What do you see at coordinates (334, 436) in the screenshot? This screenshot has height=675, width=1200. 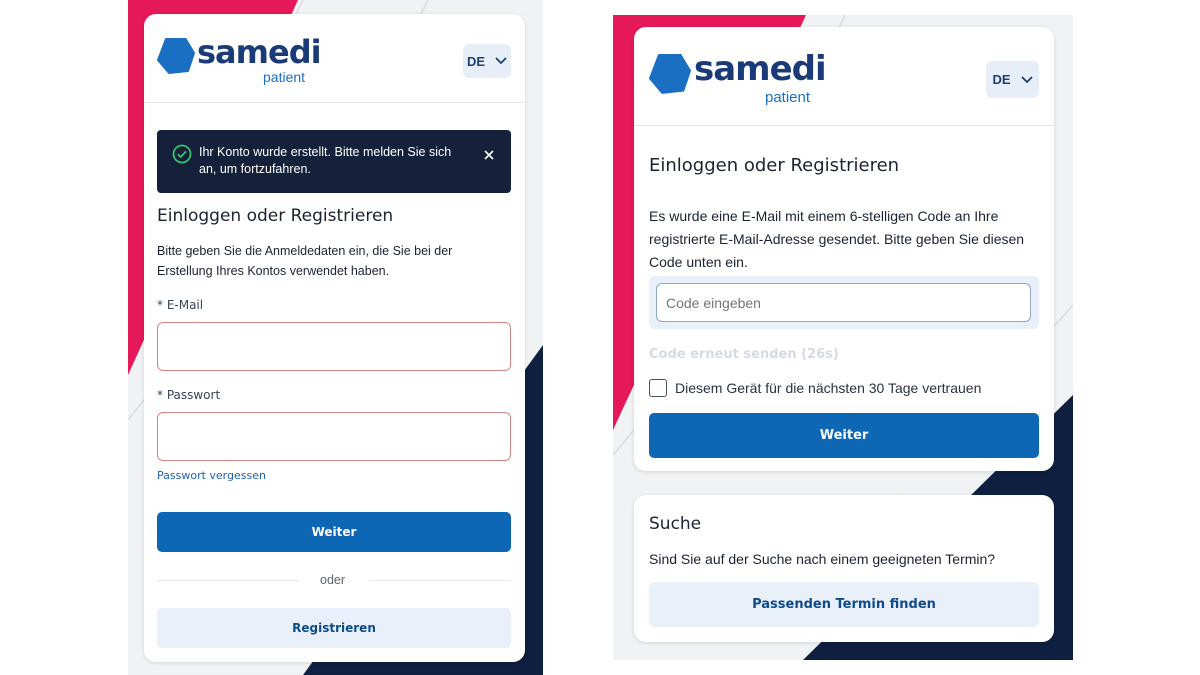 I see `password-field` at bounding box center [334, 436].